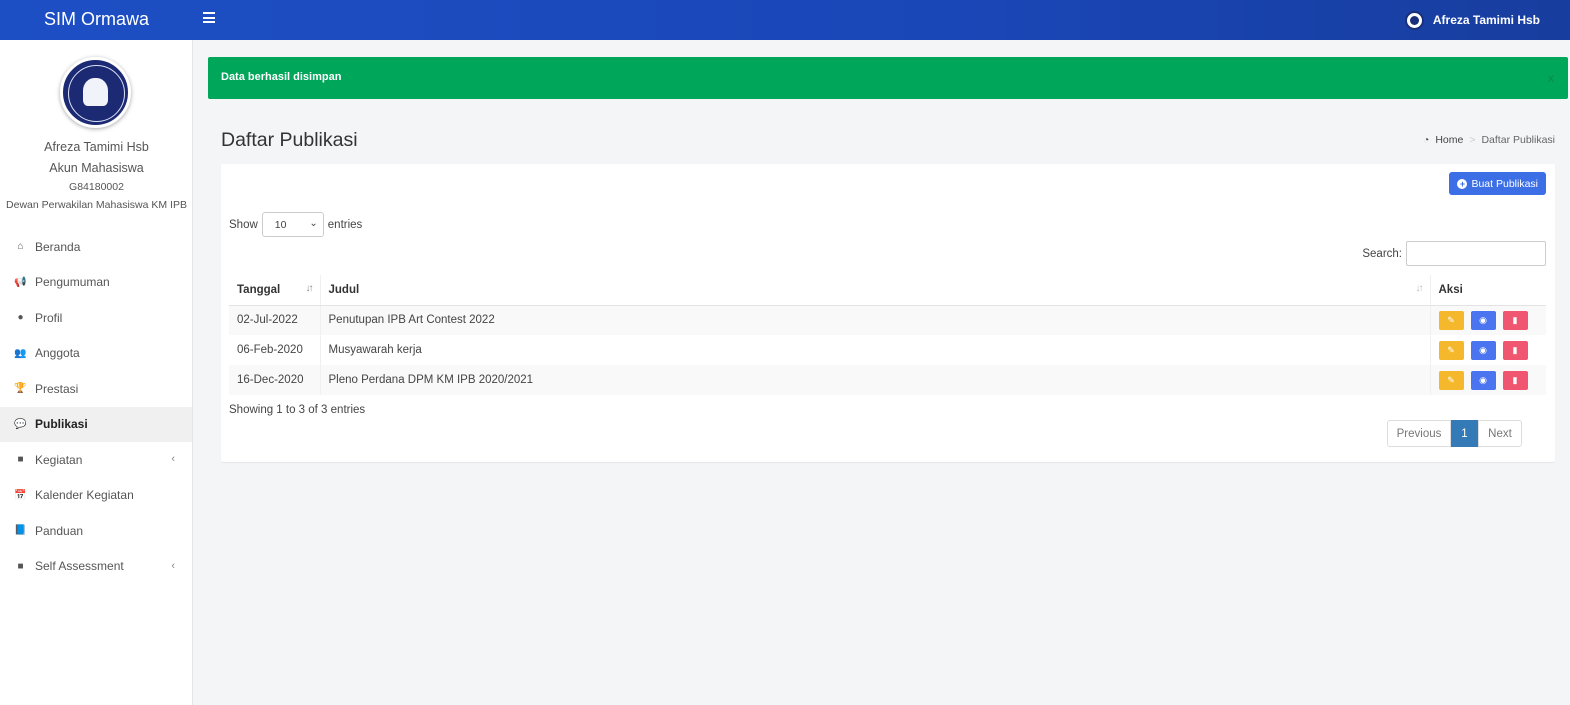 This screenshot has height=705, width=1570. I want to click on sidebar-item-label: Profil, so click(49, 317).